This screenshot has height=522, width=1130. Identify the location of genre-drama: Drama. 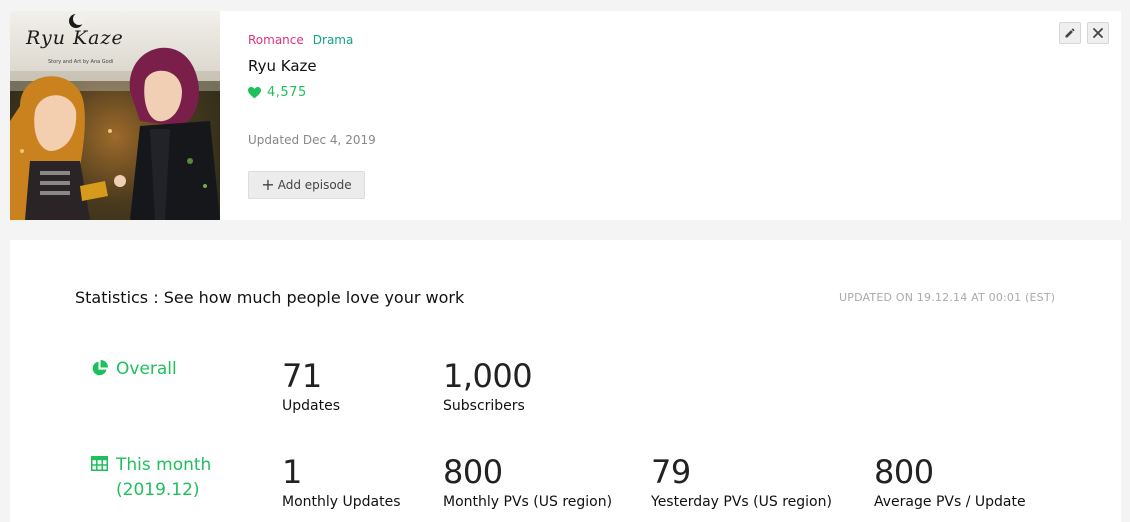
(333, 40).